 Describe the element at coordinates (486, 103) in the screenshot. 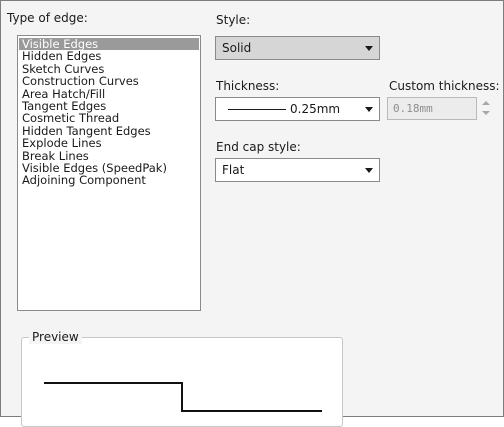

I see `spin-up-icon` at that location.